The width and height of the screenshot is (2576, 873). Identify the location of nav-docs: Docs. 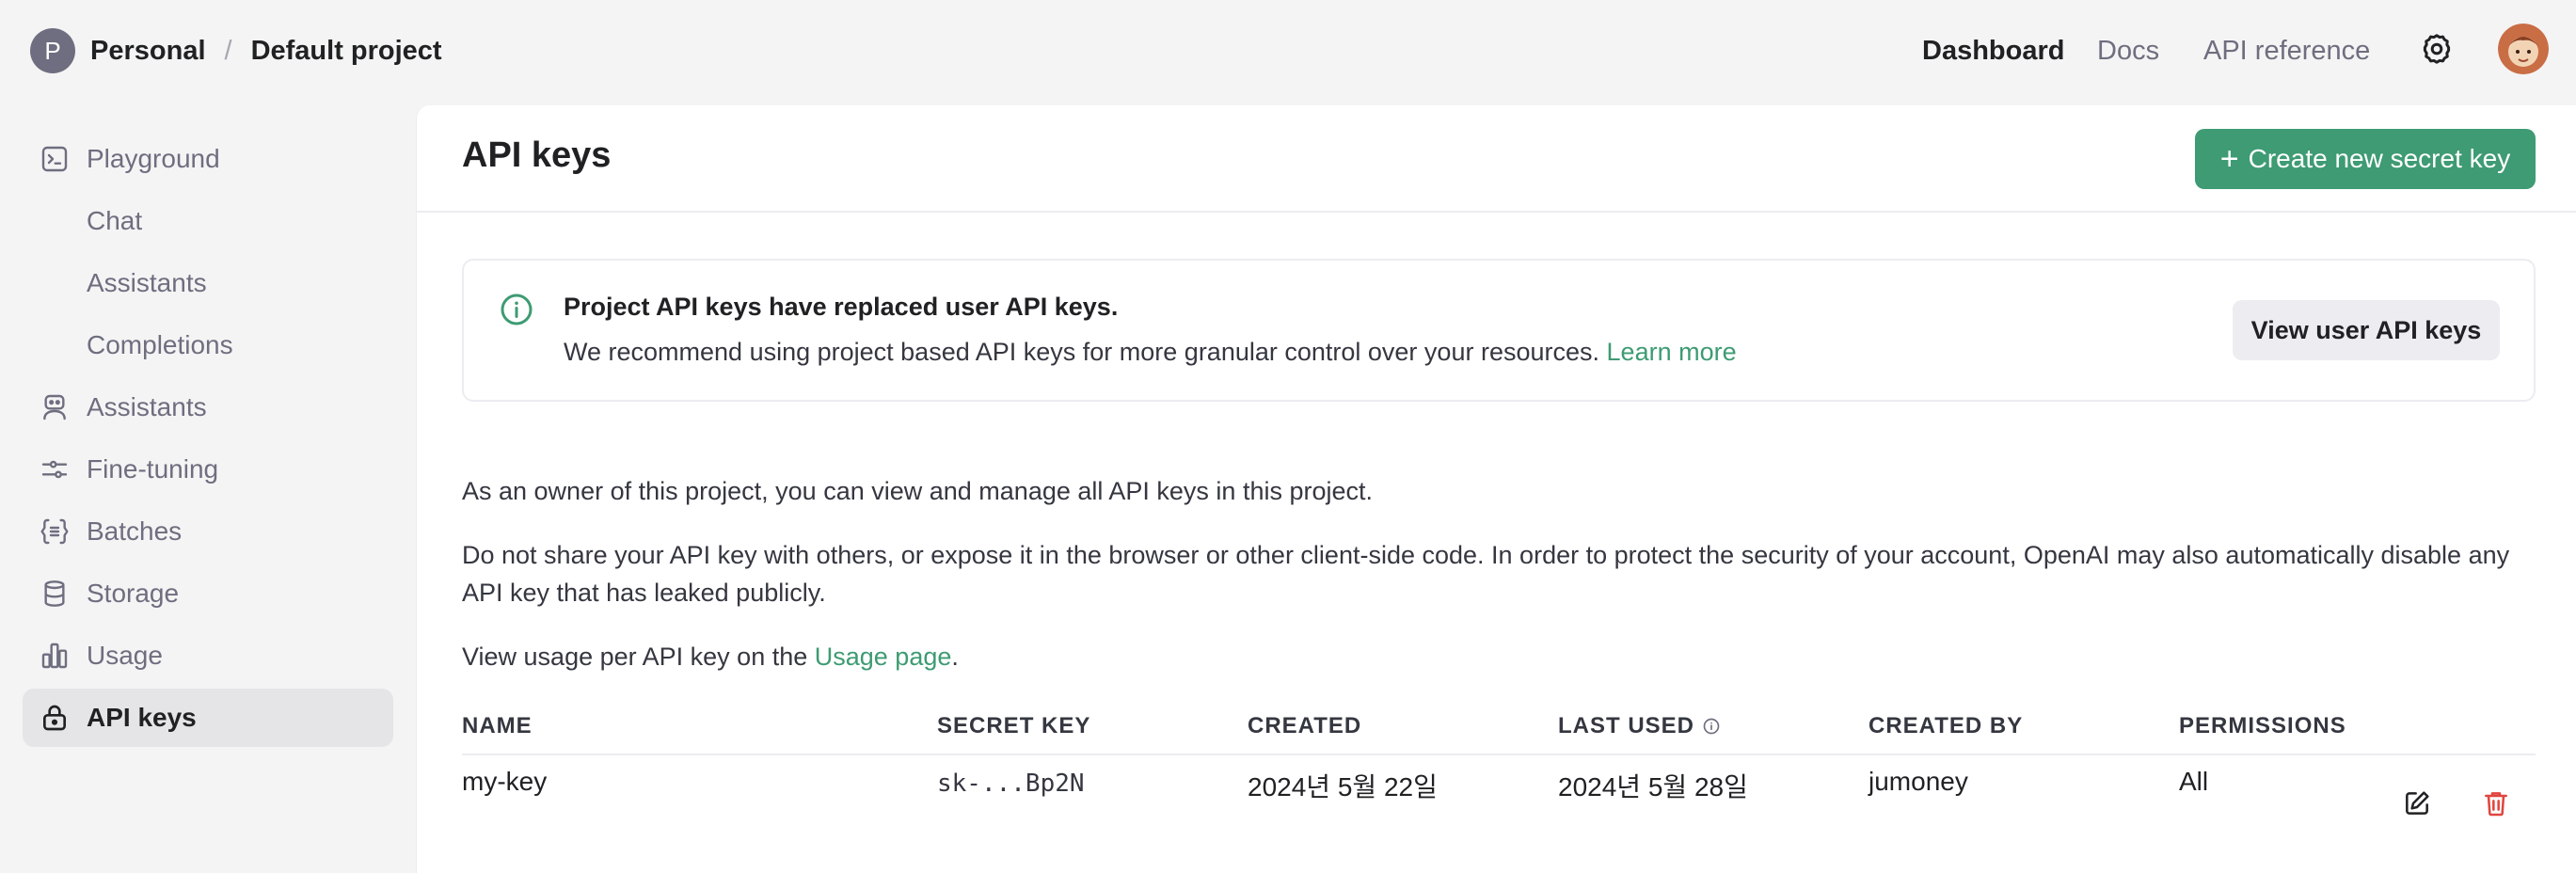
(2128, 51).